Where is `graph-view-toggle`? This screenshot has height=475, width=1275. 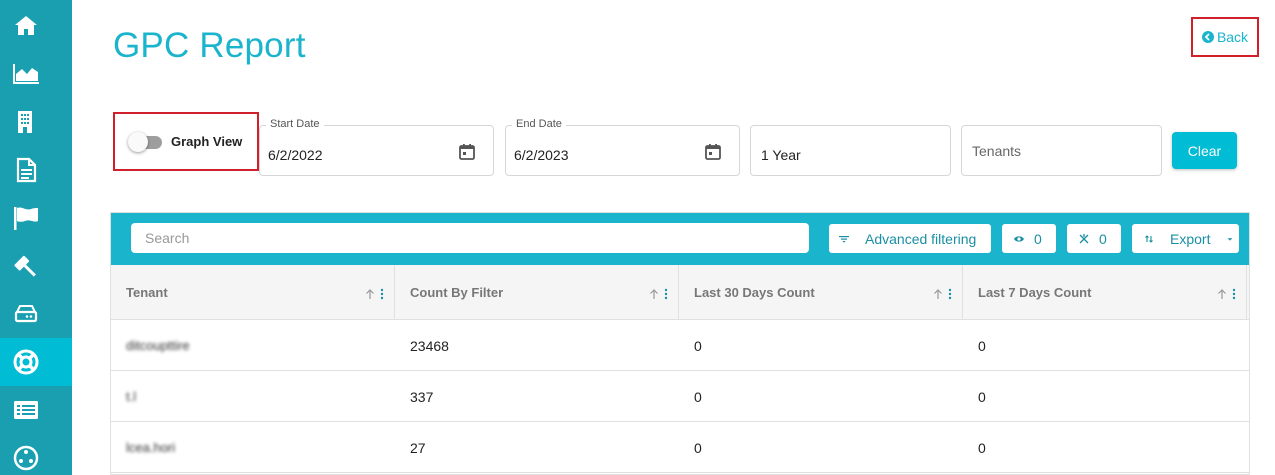 graph-view-toggle is located at coordinates (145, 141).